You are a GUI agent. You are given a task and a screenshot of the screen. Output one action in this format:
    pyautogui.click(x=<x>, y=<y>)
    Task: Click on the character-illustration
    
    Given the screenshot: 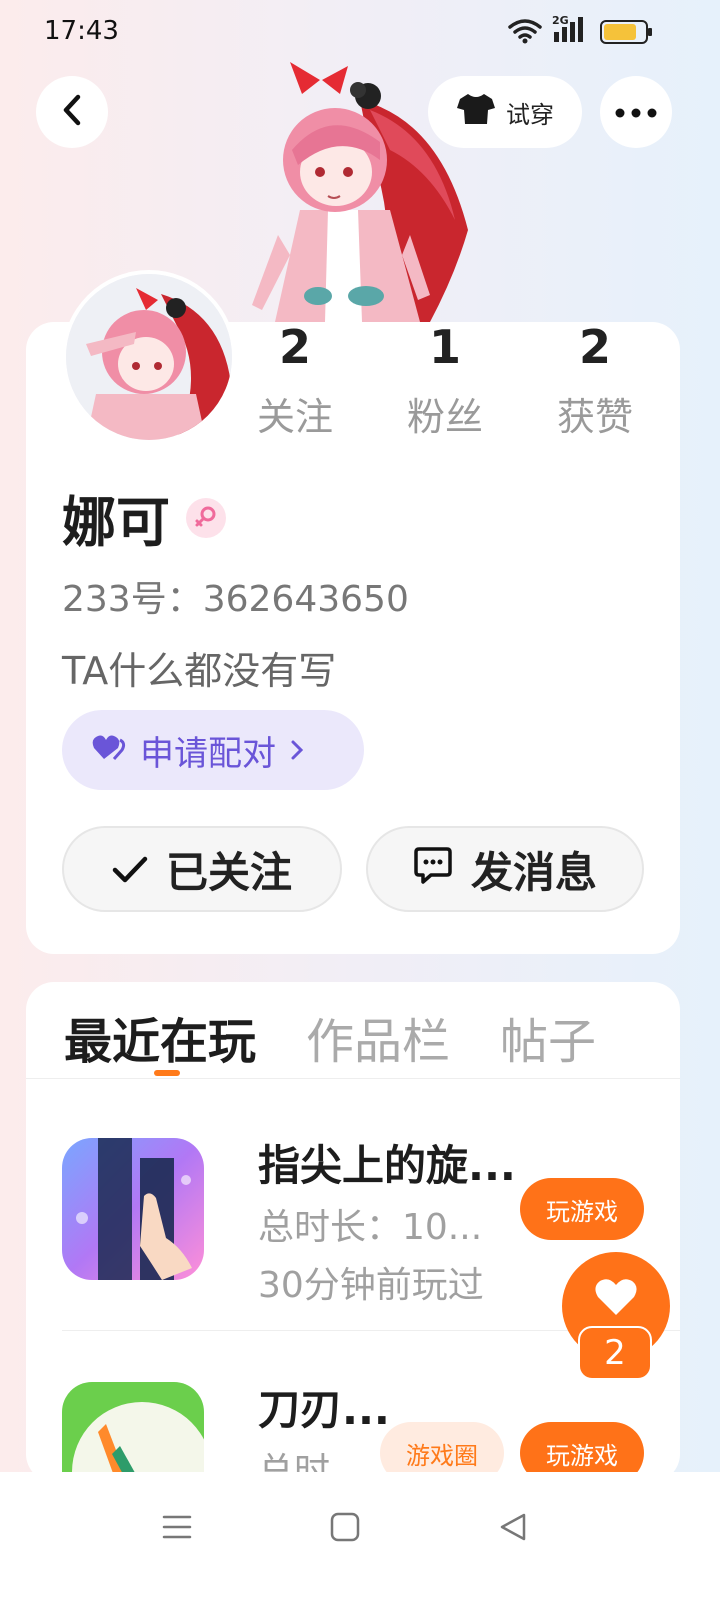 What is the action you would take?
    pyautogui.click(x=355, y=193)
    